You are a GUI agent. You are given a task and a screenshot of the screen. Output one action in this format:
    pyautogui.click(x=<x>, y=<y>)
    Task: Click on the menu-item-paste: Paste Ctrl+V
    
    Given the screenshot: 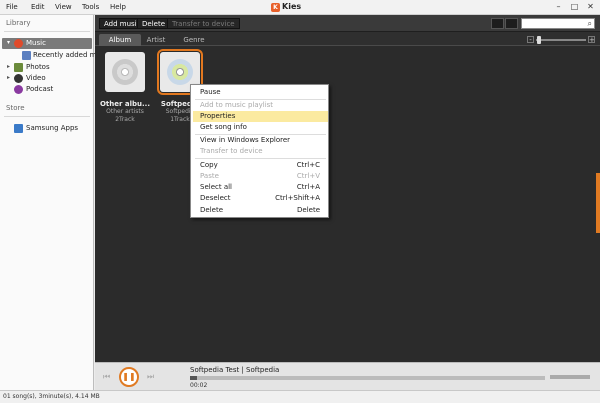 What is the action you would take?
    pyautogui.click(x=260, y=176)
    